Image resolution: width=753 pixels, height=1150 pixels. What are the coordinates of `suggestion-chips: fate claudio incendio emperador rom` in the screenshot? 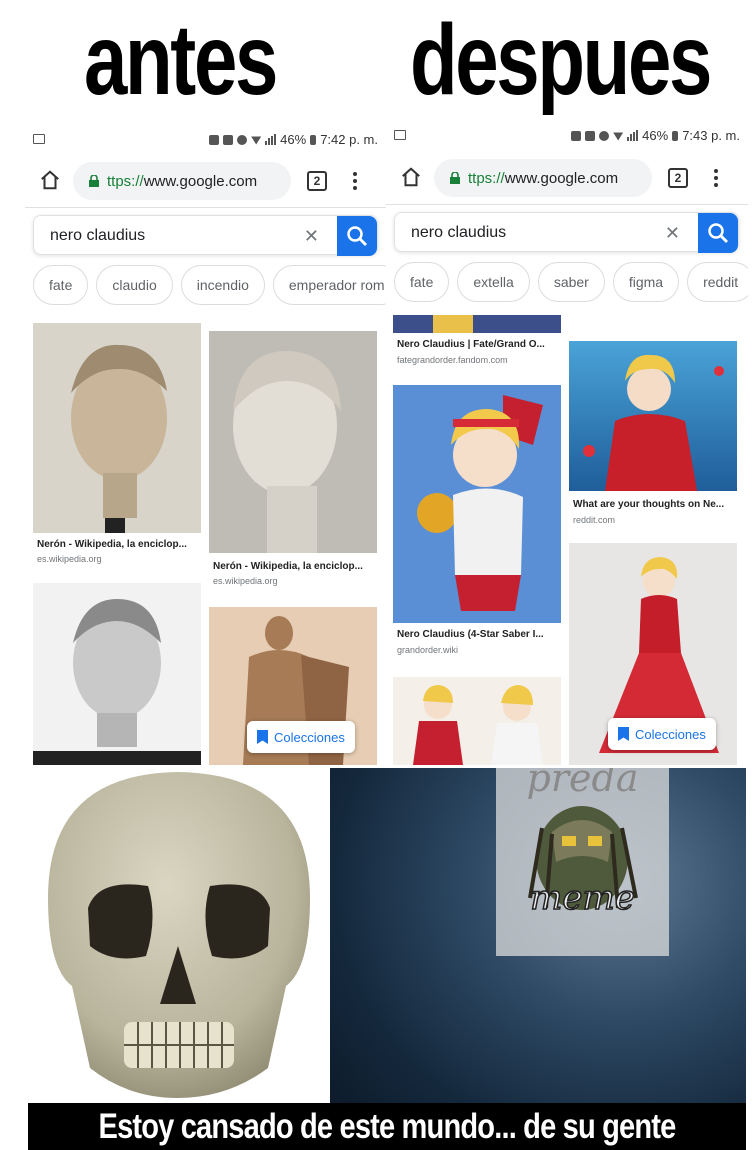 It's located at (209, 285).